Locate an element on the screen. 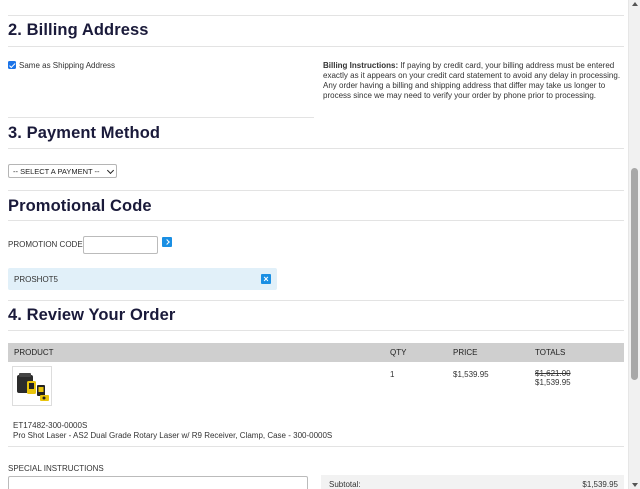 This screenshot has width=640, height=489. promo-code-label: PROMOTION CODE is located at coordinates (45, 244).